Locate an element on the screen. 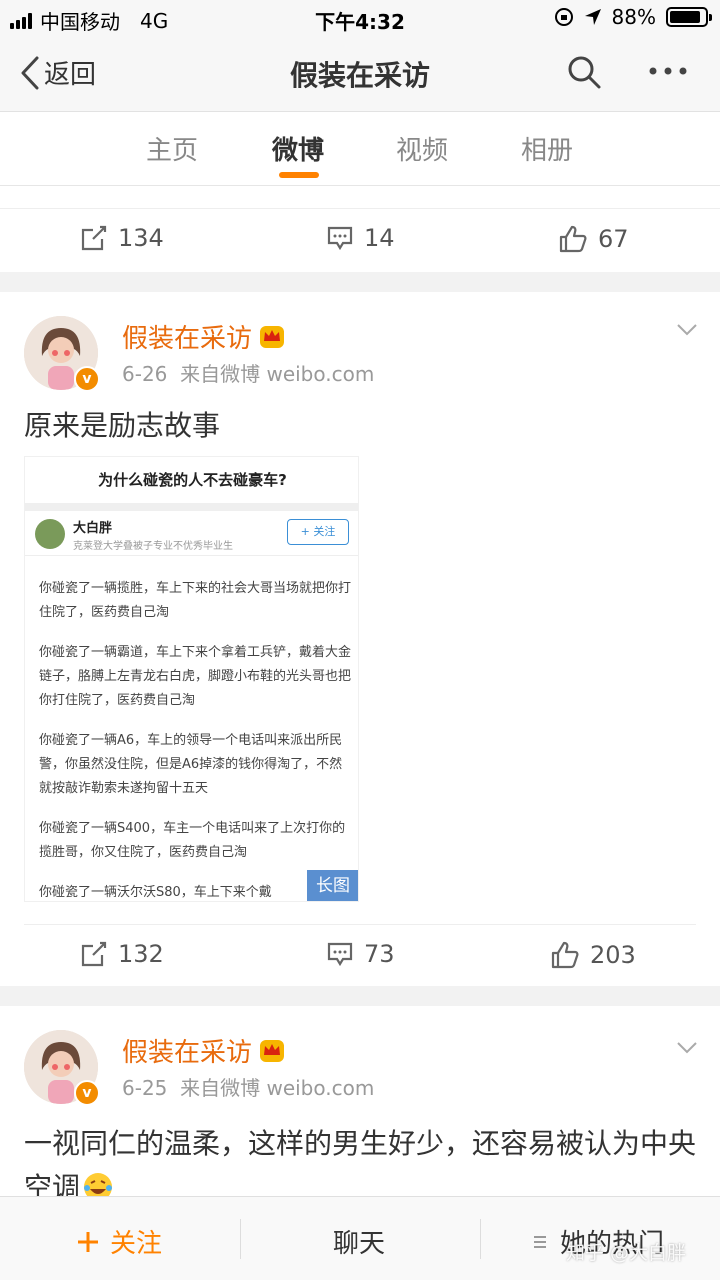 This screenshot has width=720, height=1280. long-image-badge: 长图 is located at coordinates (332, 885).